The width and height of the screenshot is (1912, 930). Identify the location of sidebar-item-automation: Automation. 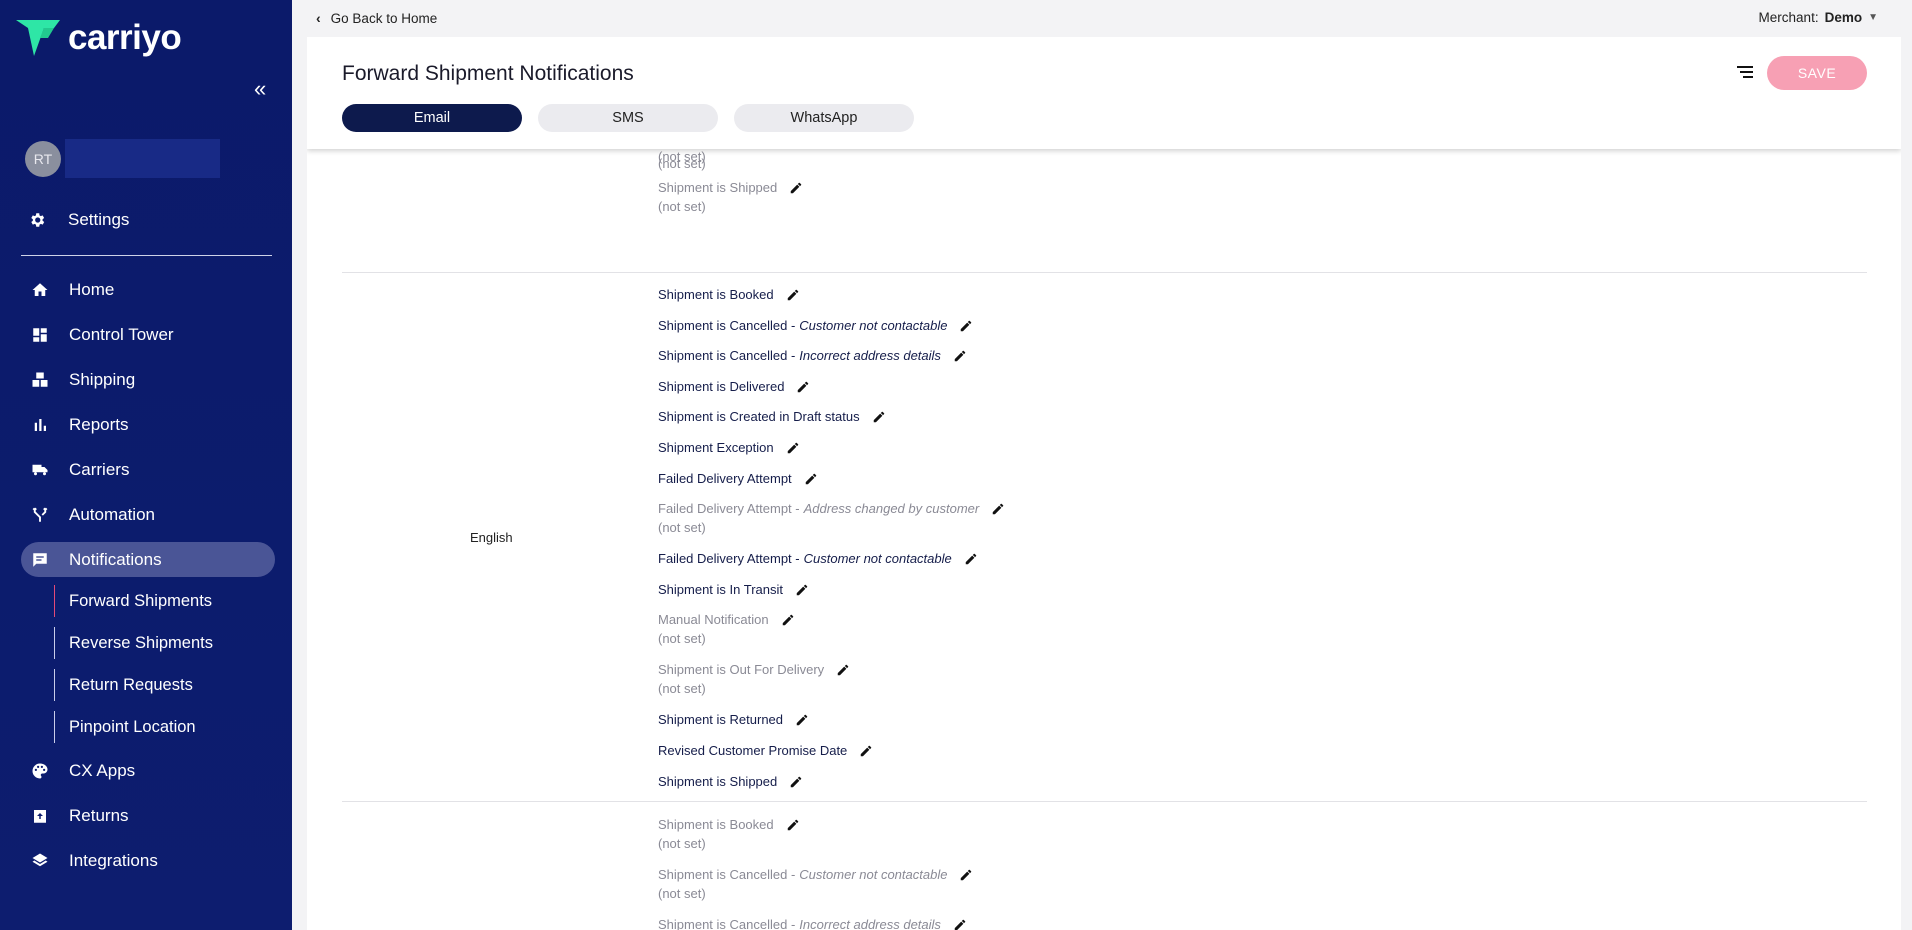
(148, 514).